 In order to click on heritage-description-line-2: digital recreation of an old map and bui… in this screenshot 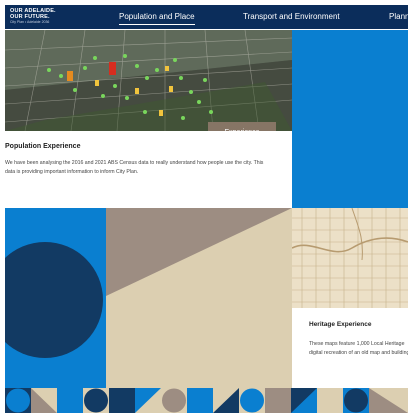, I will do `click(358, 353)`.